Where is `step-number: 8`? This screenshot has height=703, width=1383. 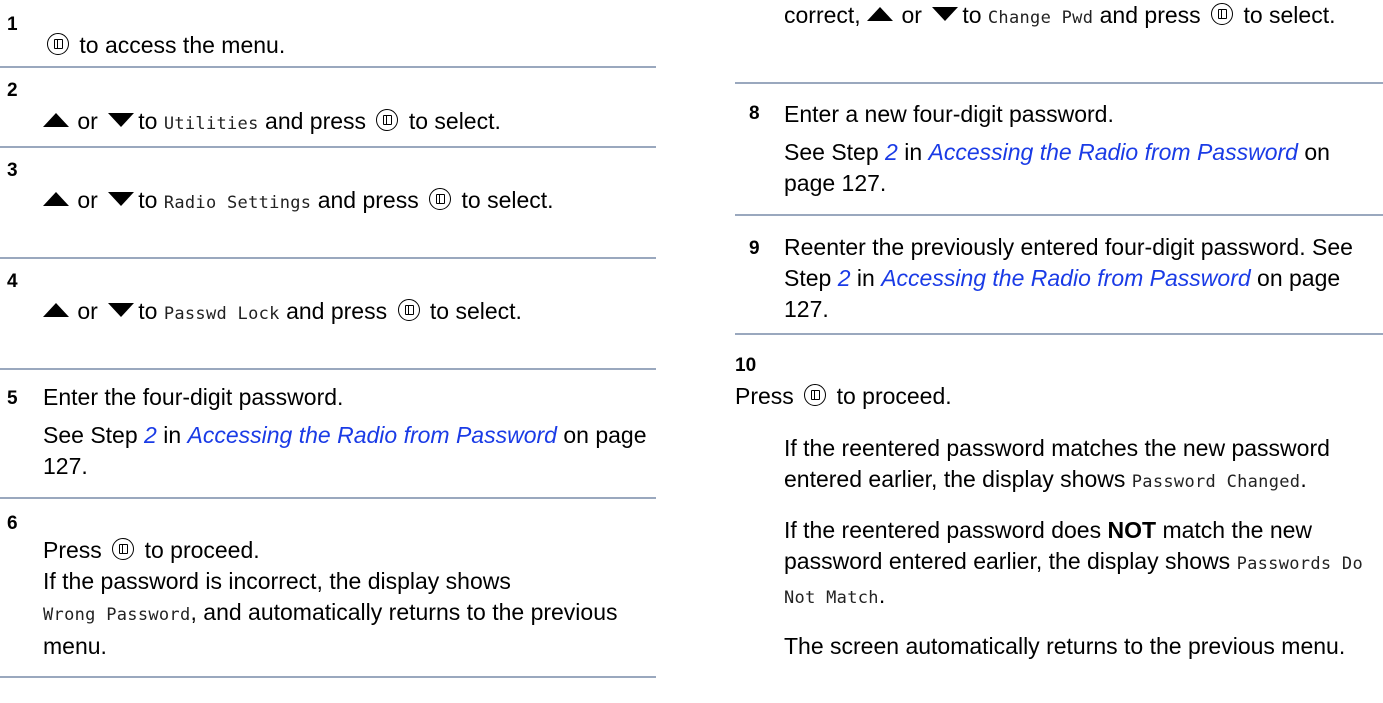
step-number: 8 is located at coordinates (754, 113).